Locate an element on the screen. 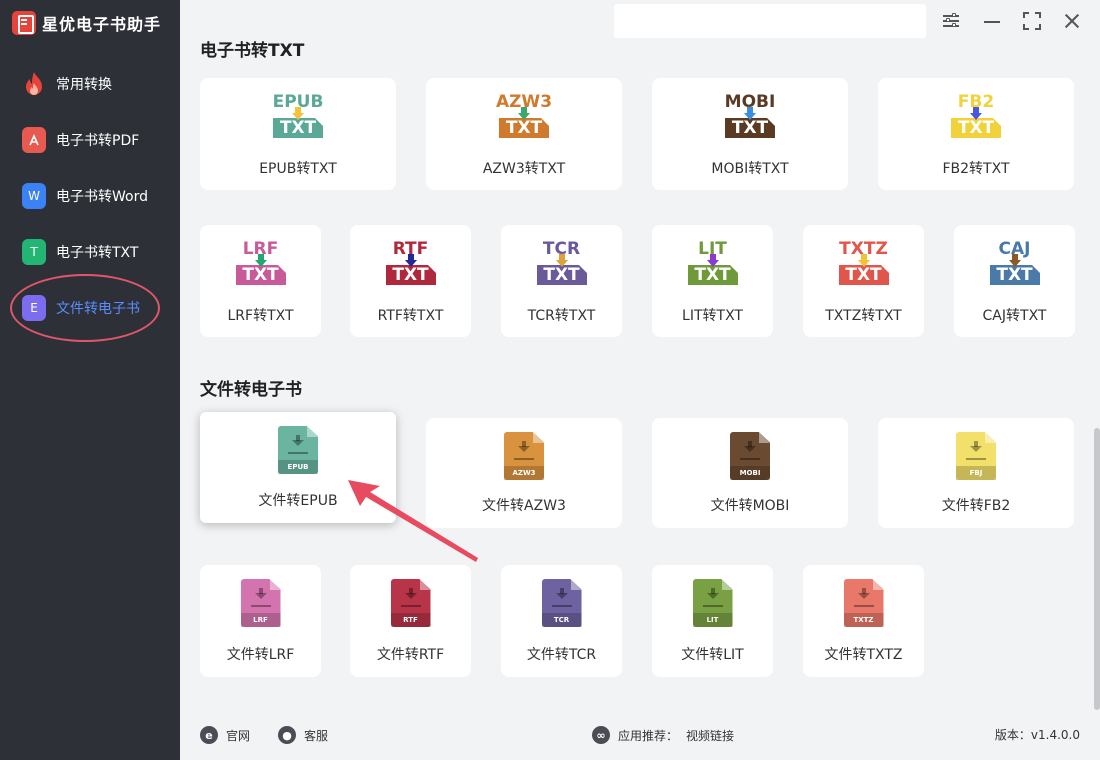 The height and width of the screenshot is (760, 1100). convert-card-caj-to-txt: CAJ TXT CAJ转TXT is located at coordinates (1014, 281).